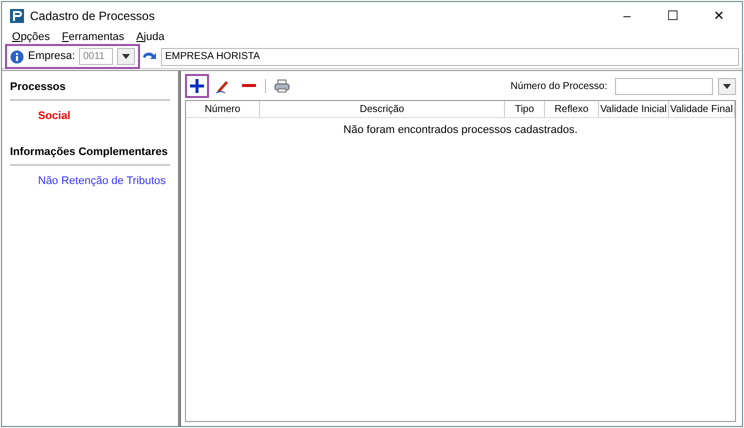  I want to click on window-title: Cadastro de Processos, so click(92, 16).